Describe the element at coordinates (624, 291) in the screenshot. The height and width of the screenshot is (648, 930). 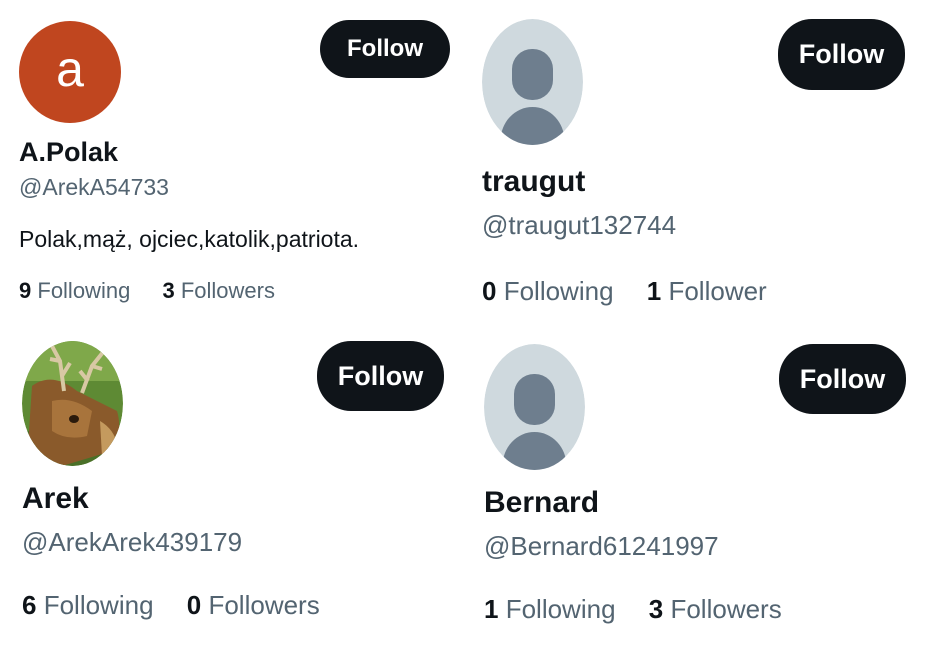
I see `follow-stats: 0 Following 1 Follower` at that location.